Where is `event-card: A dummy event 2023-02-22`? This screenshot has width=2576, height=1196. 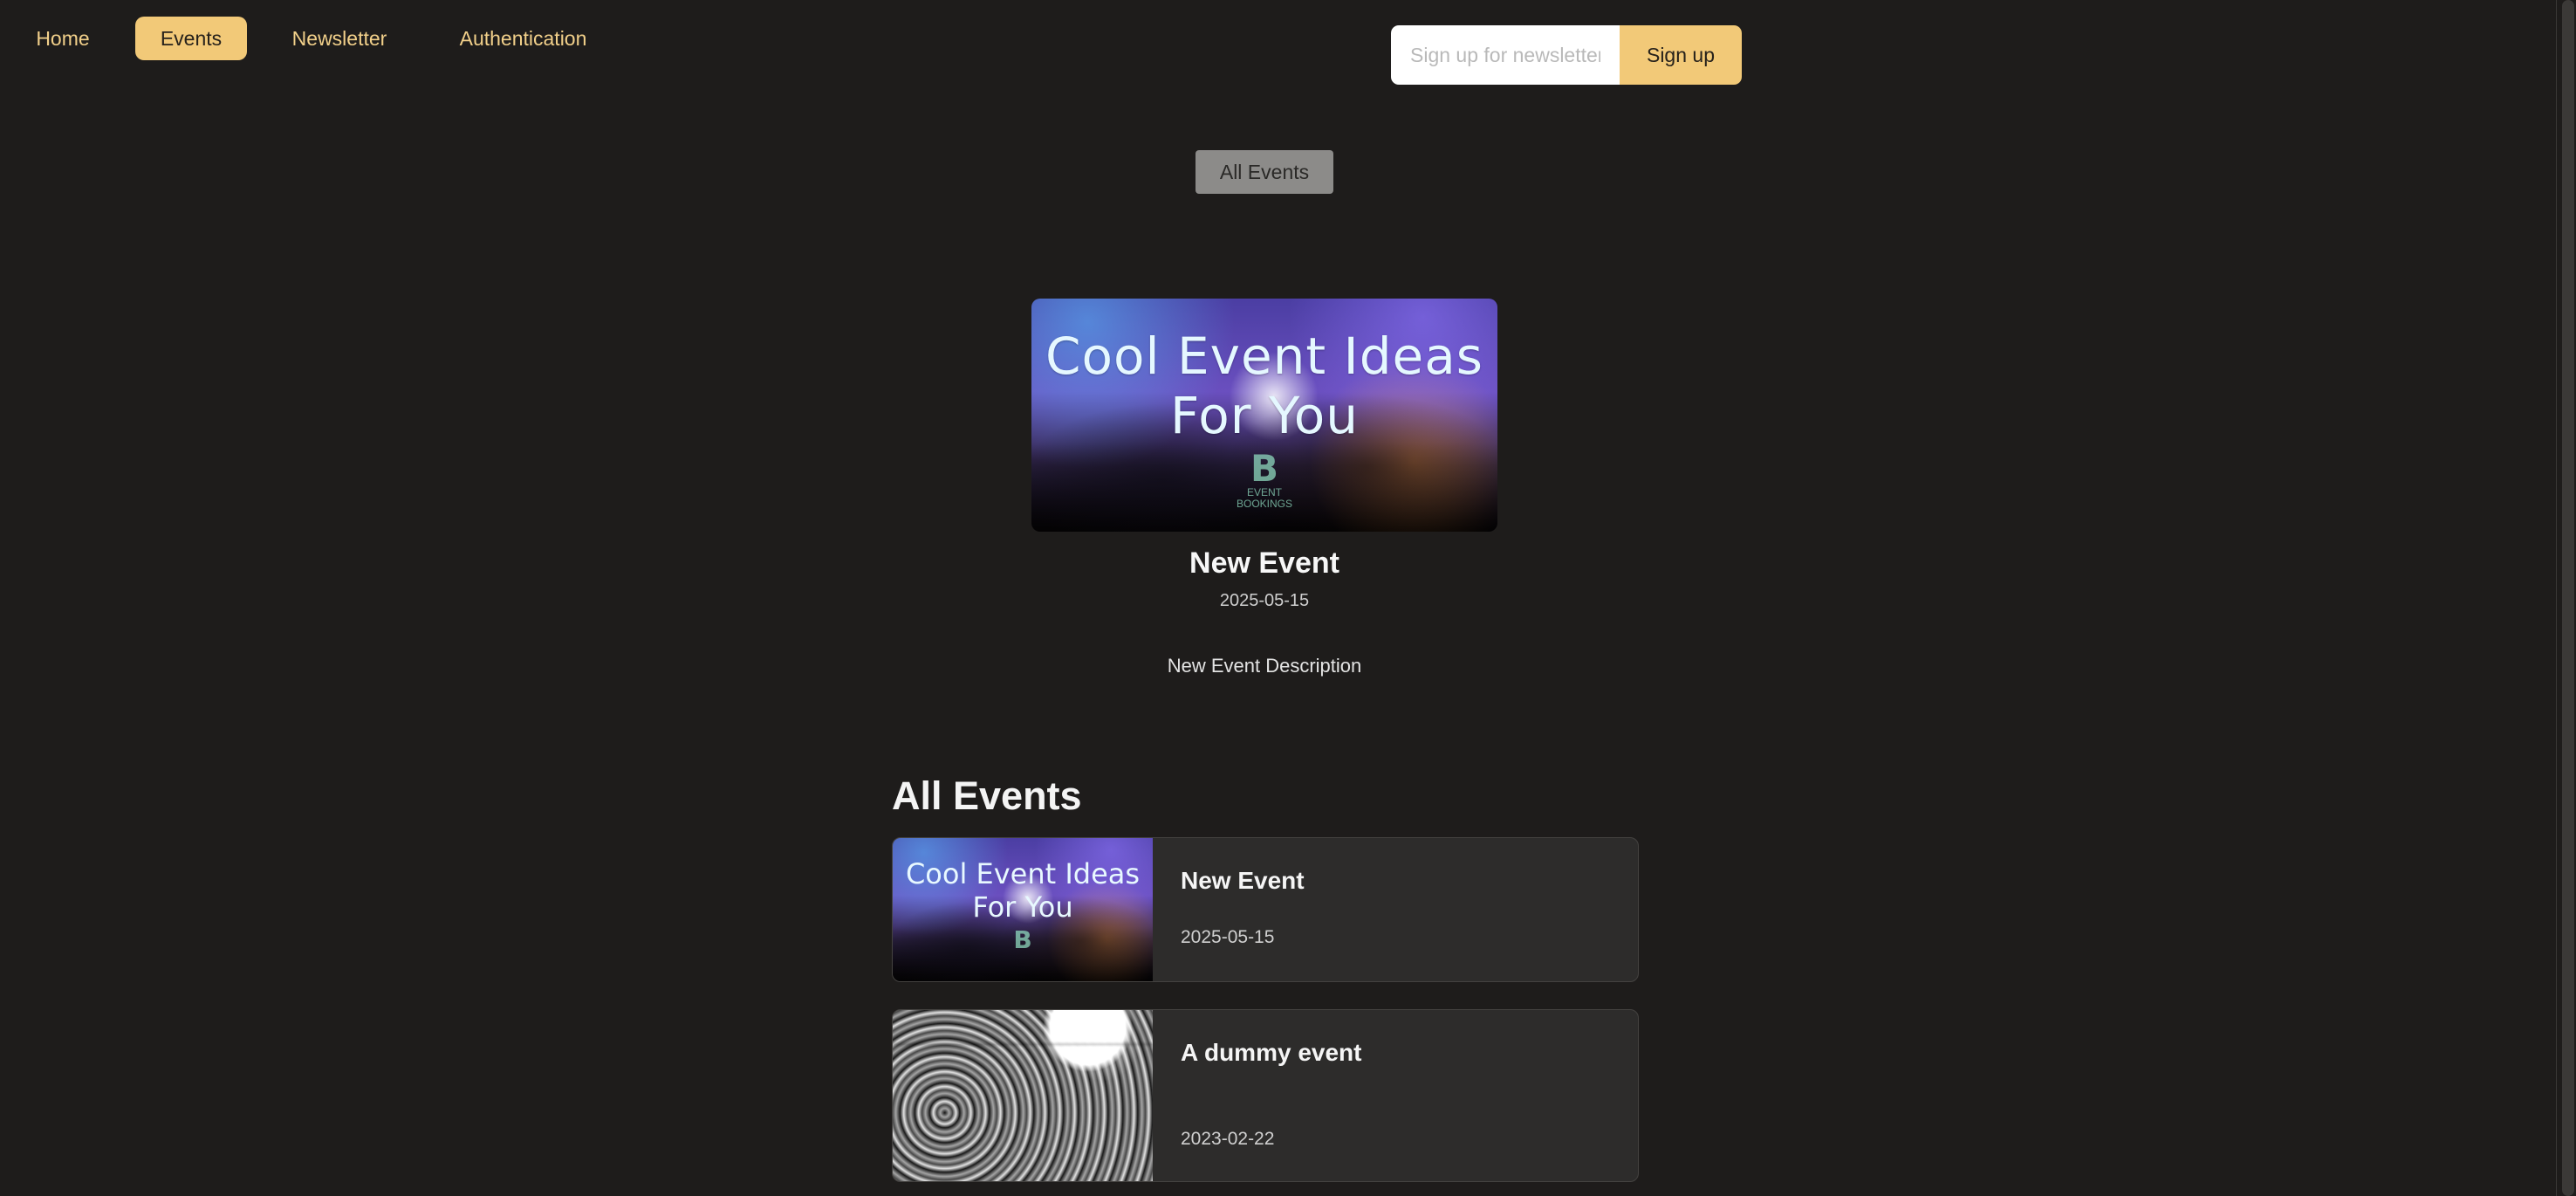 event-card: A dummy event 2023-02-22 is located at coordinates (1265, 1095).